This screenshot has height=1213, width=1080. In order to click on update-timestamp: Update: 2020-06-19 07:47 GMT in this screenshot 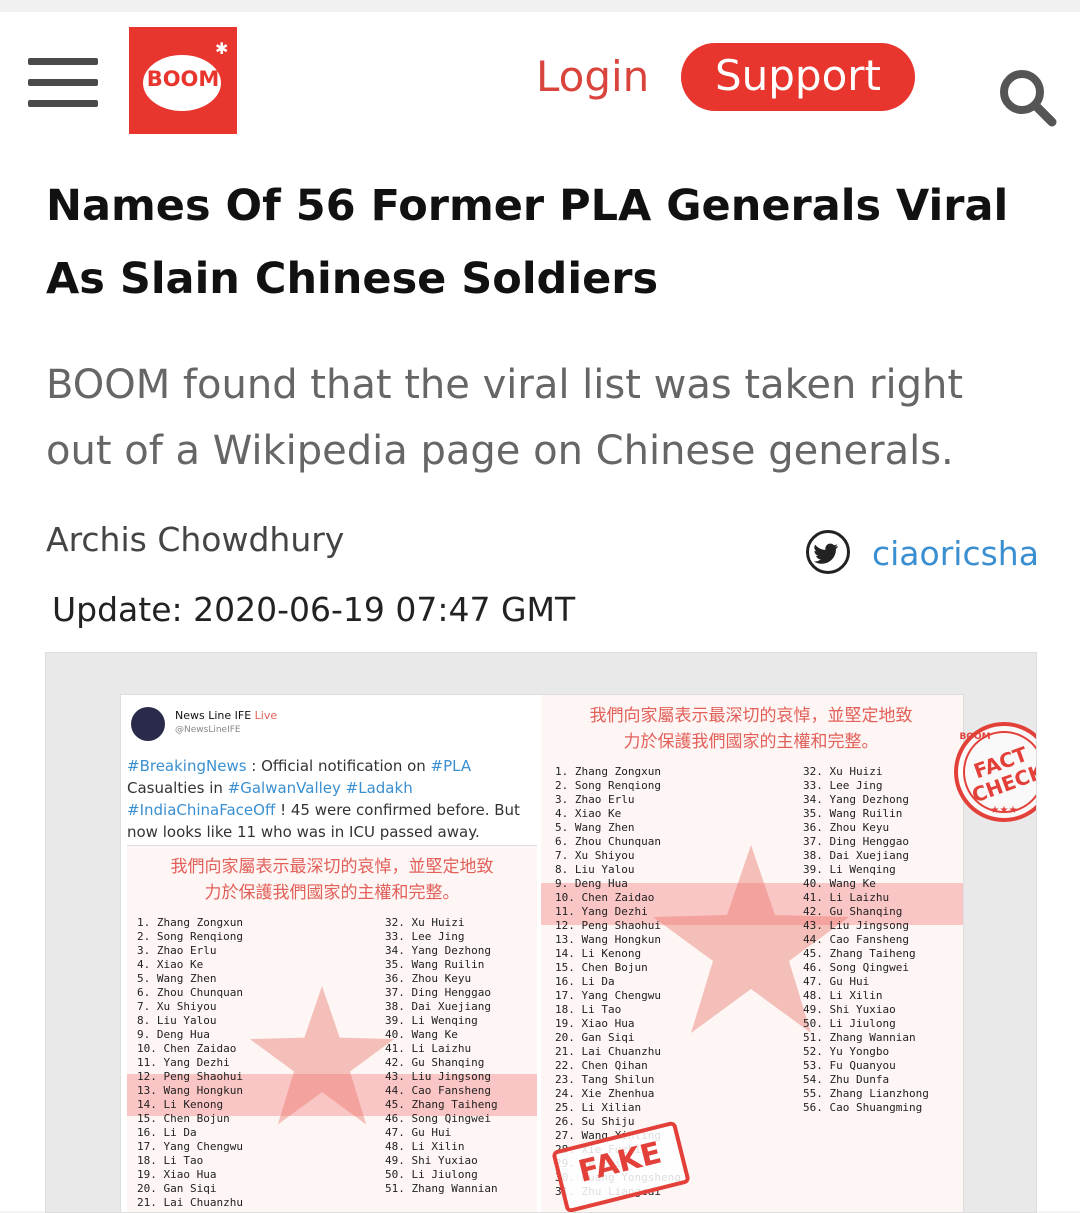, I will do `click(314, 609)`.